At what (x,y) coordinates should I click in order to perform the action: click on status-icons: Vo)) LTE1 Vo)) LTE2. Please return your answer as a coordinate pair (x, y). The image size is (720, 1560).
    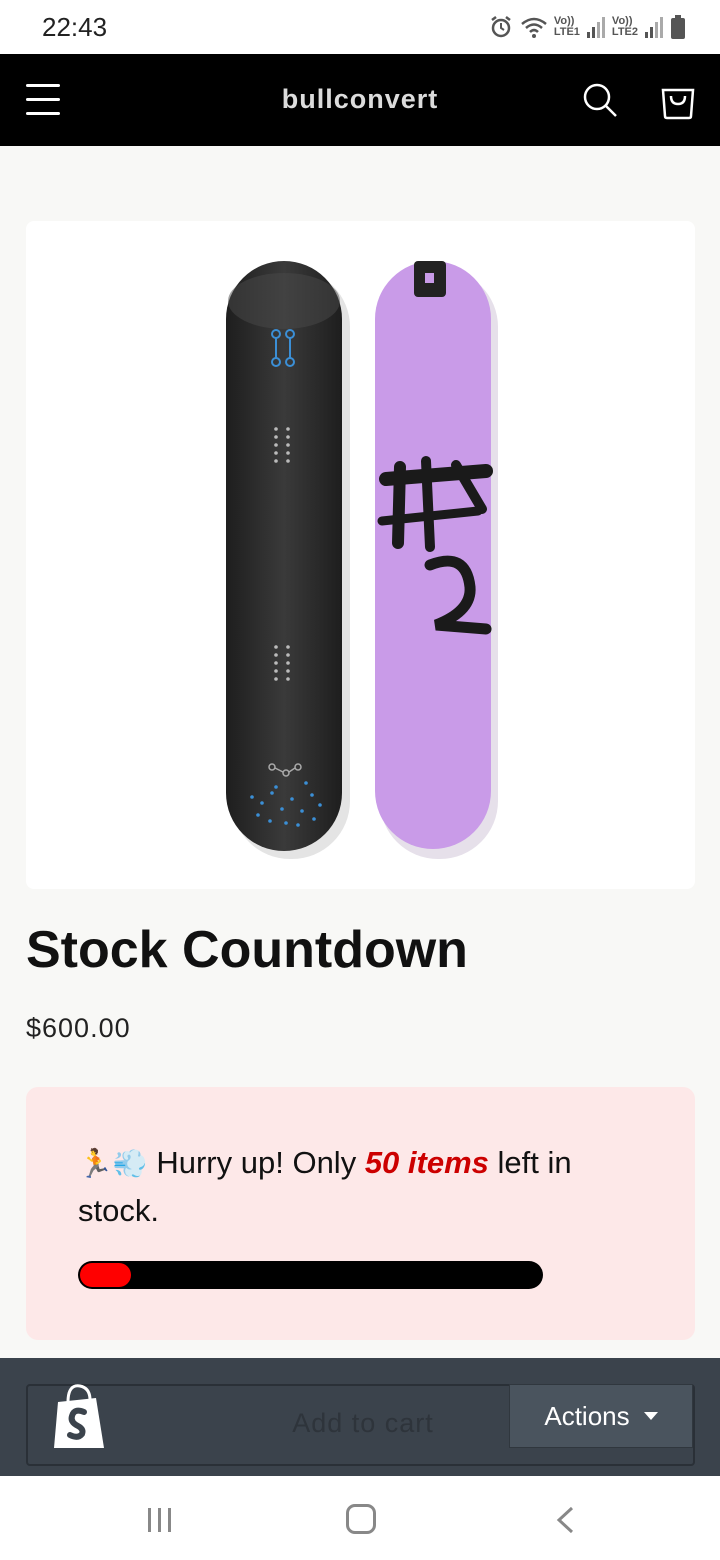
    Looking at the image, I should click on (587, 27).